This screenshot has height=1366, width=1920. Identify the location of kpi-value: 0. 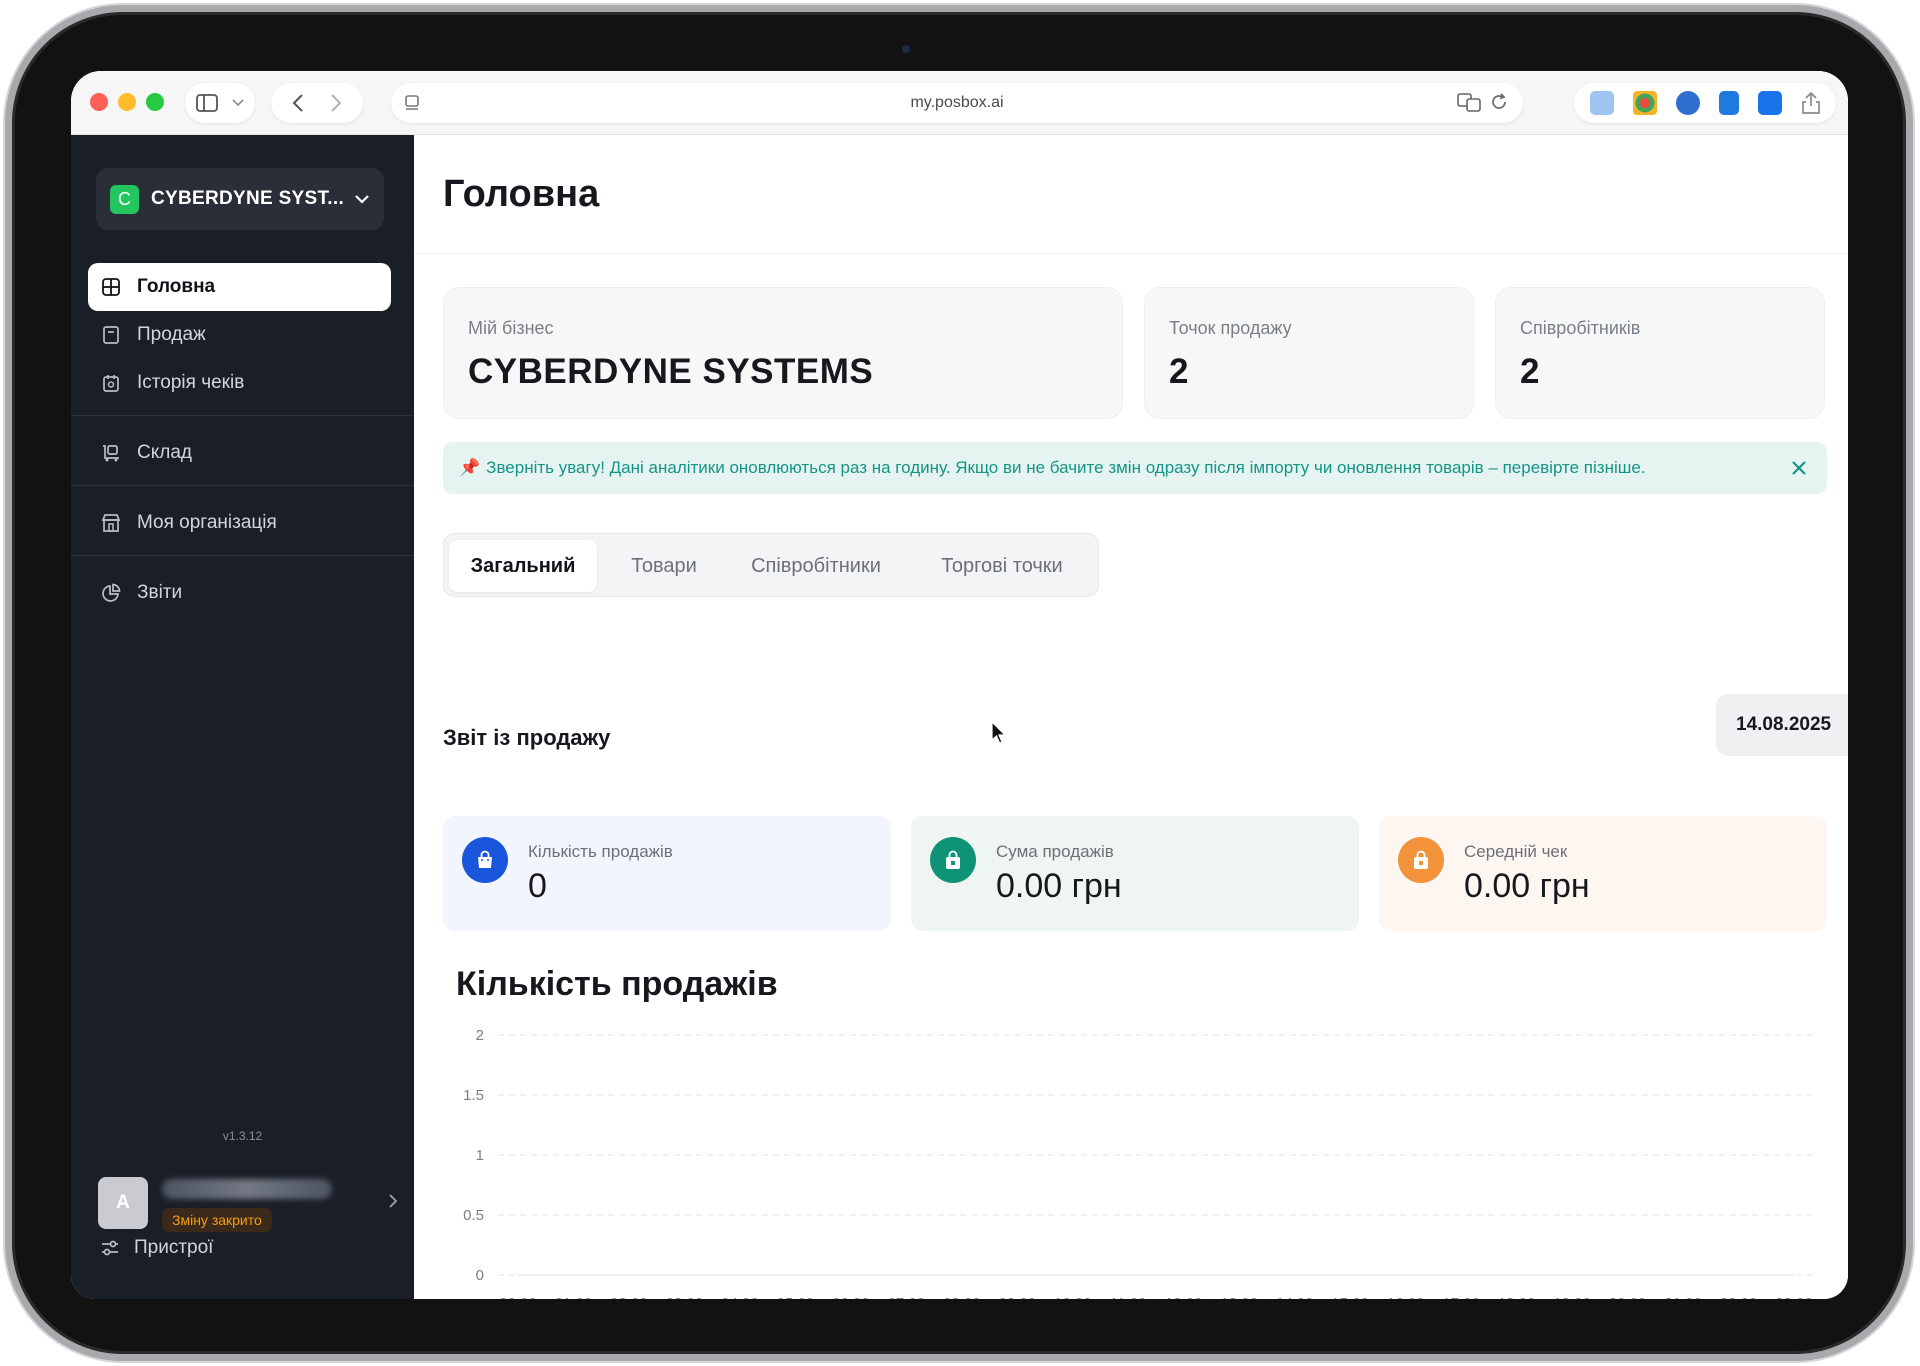
(537, 886).